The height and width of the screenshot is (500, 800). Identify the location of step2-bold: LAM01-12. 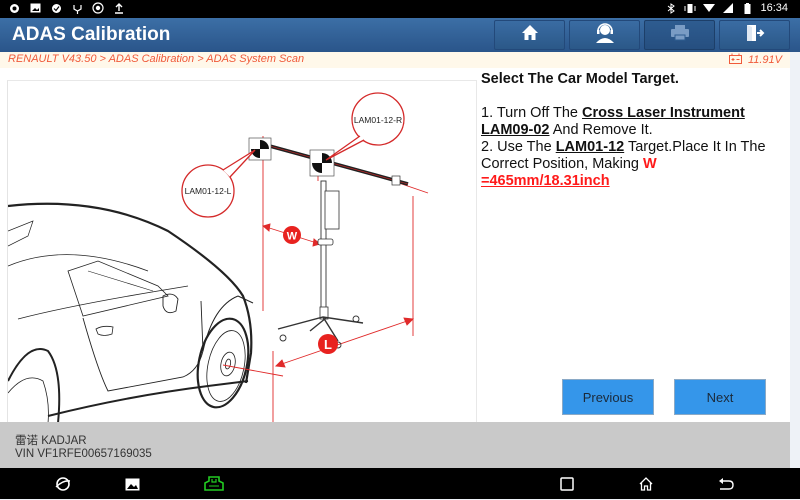
(590, 147).